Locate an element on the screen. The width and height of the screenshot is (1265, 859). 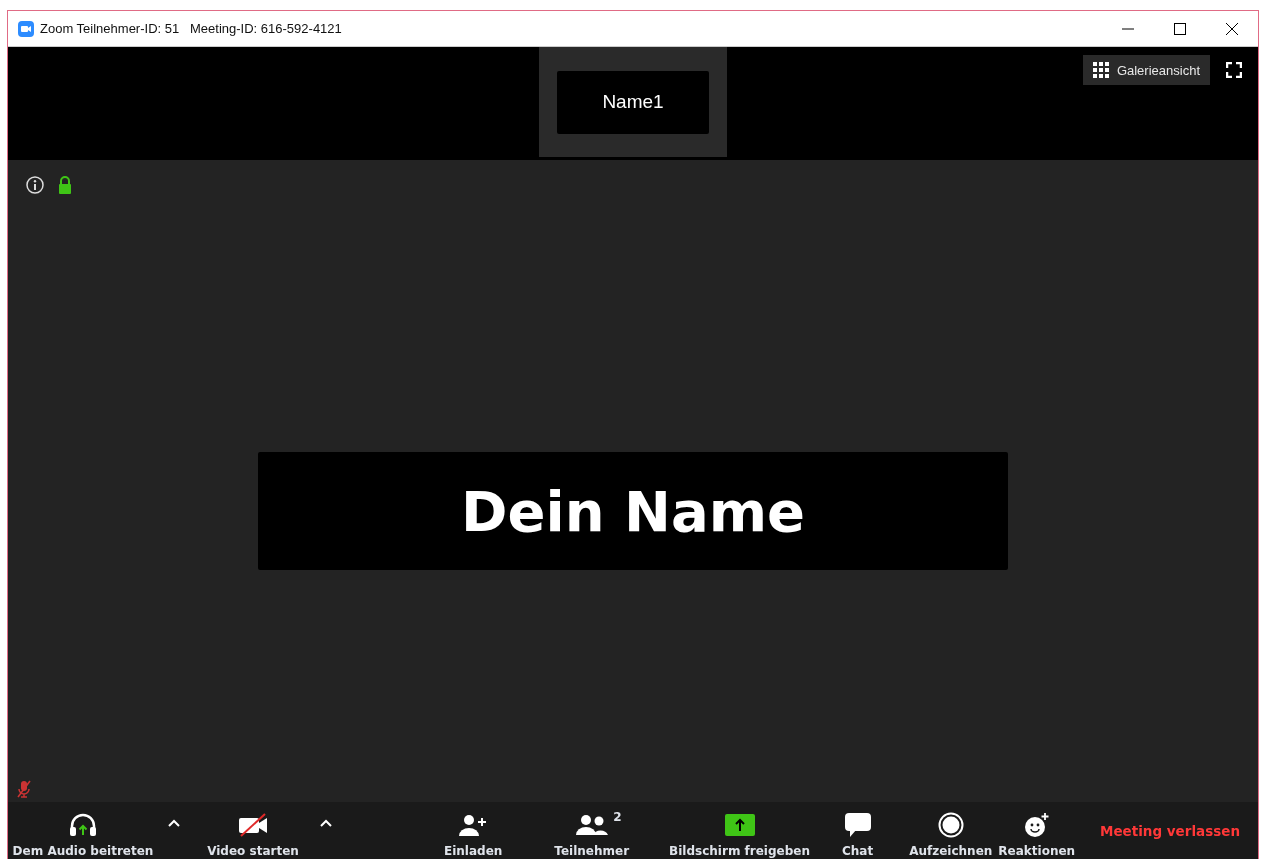
window-title: Zoom Teilnehmer-ID: 51 Meeting-ID: 616-592-4121 is located at coordinates (191, 28).